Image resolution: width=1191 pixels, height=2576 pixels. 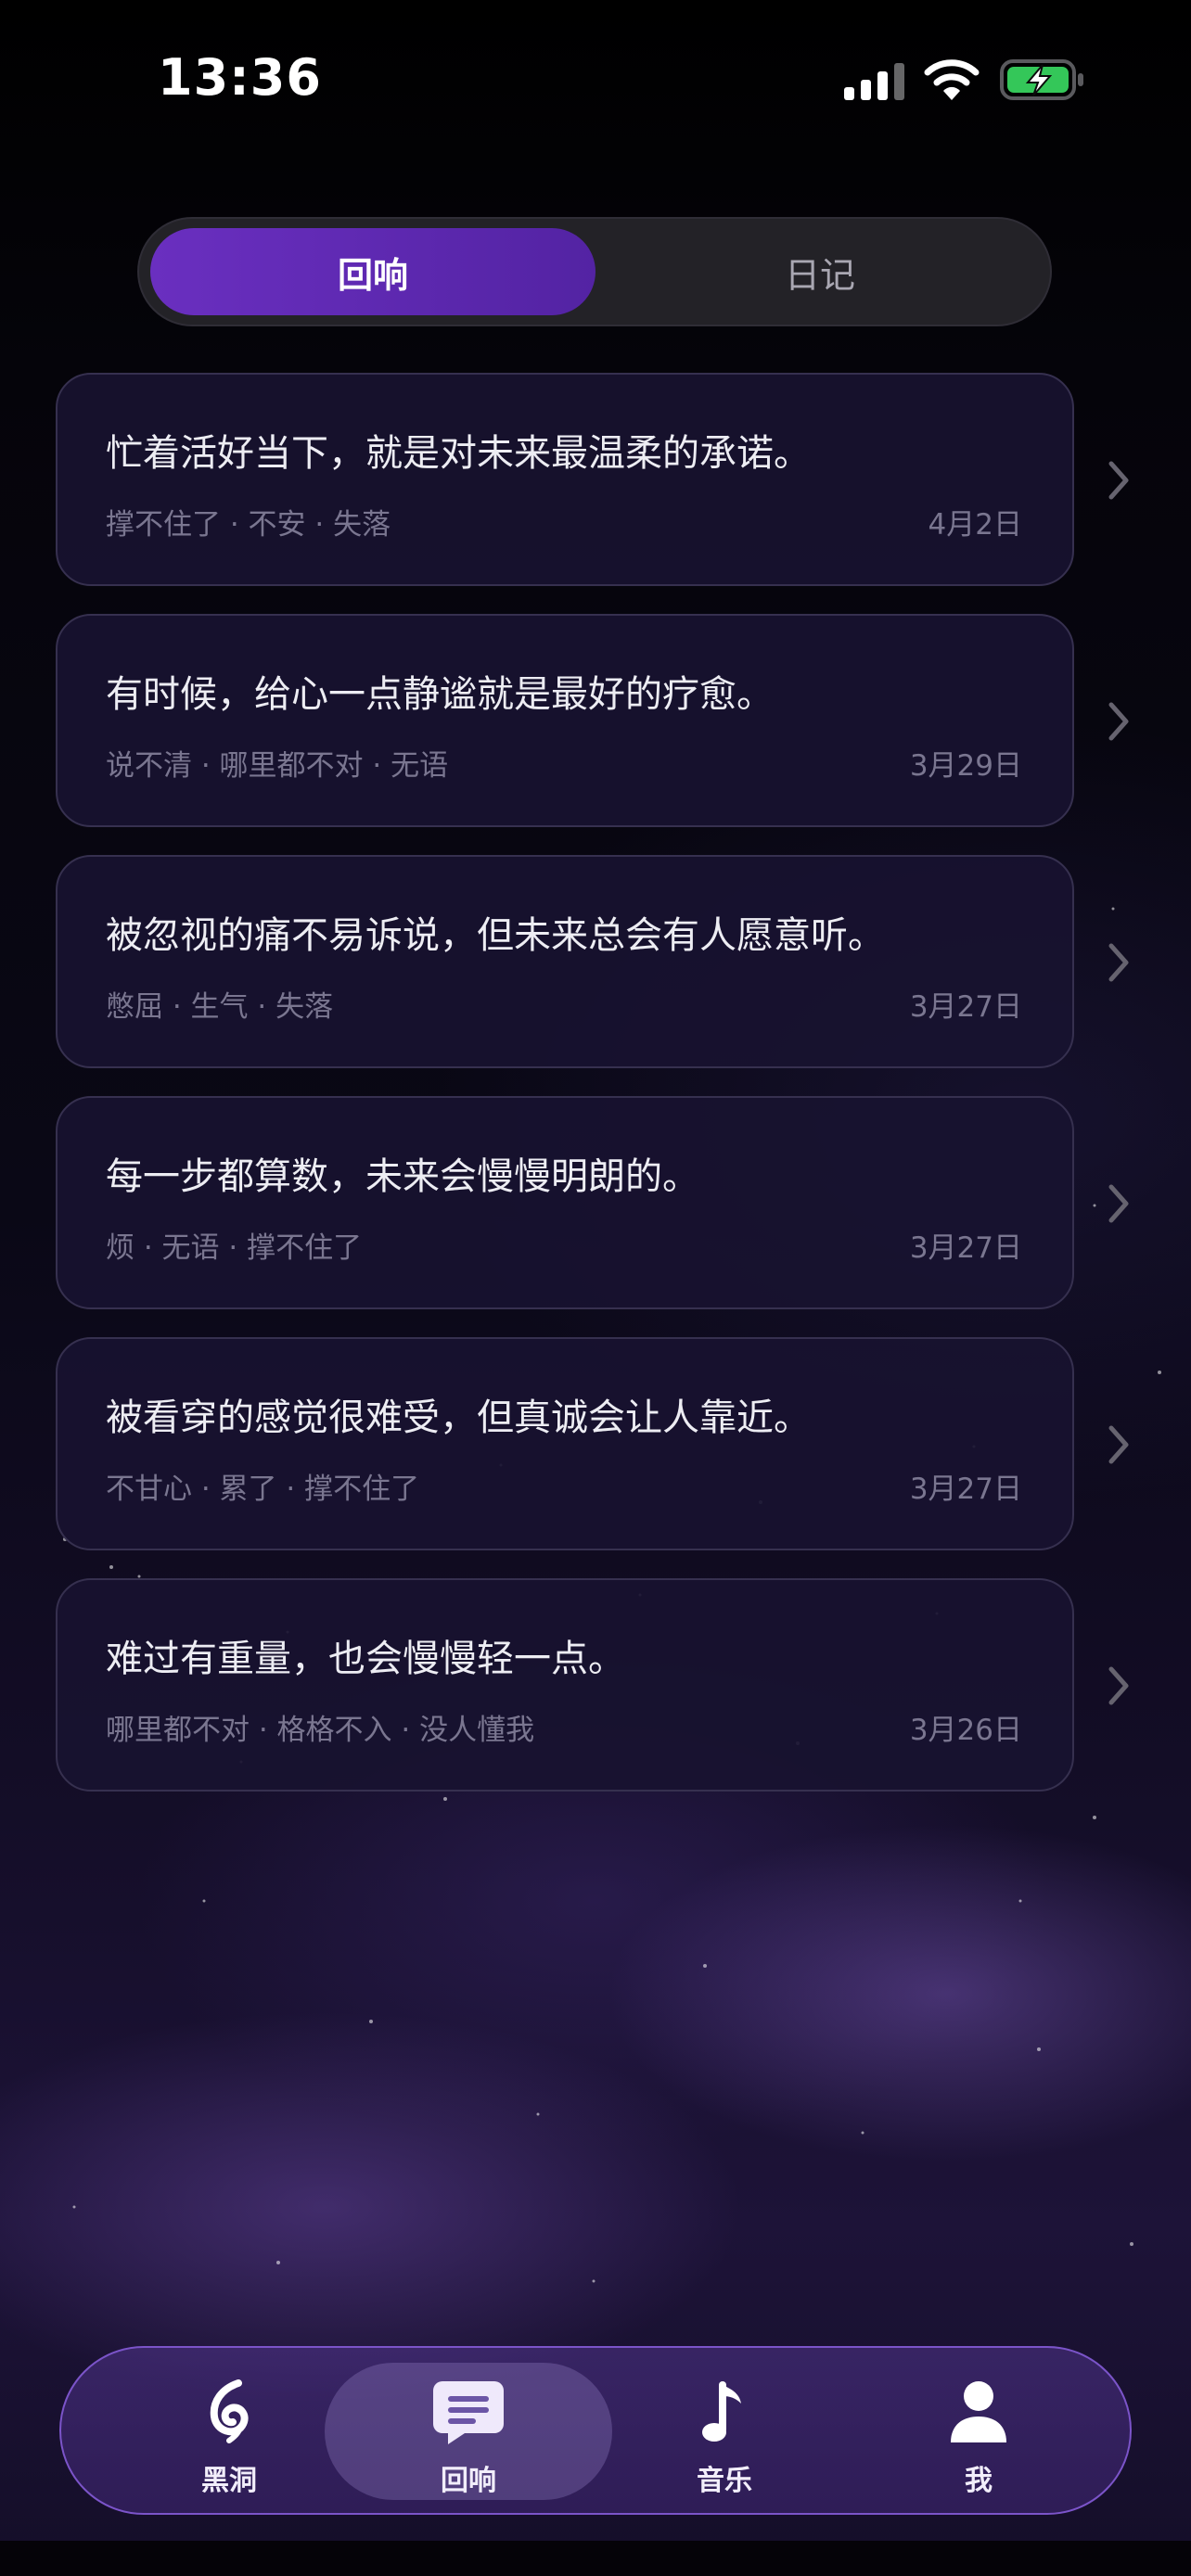 What do you see at coordinates (263, 1490) in the screenshot?
I see `echo-tags: 不甘心 · 累了 · 撑不住了` at bounding box center [263, 1490].